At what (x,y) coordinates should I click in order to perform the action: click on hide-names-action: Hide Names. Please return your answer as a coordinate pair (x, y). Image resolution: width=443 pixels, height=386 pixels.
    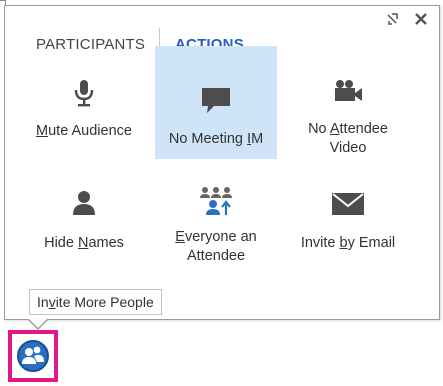
    Looking at the image, I should click on (84, 231).